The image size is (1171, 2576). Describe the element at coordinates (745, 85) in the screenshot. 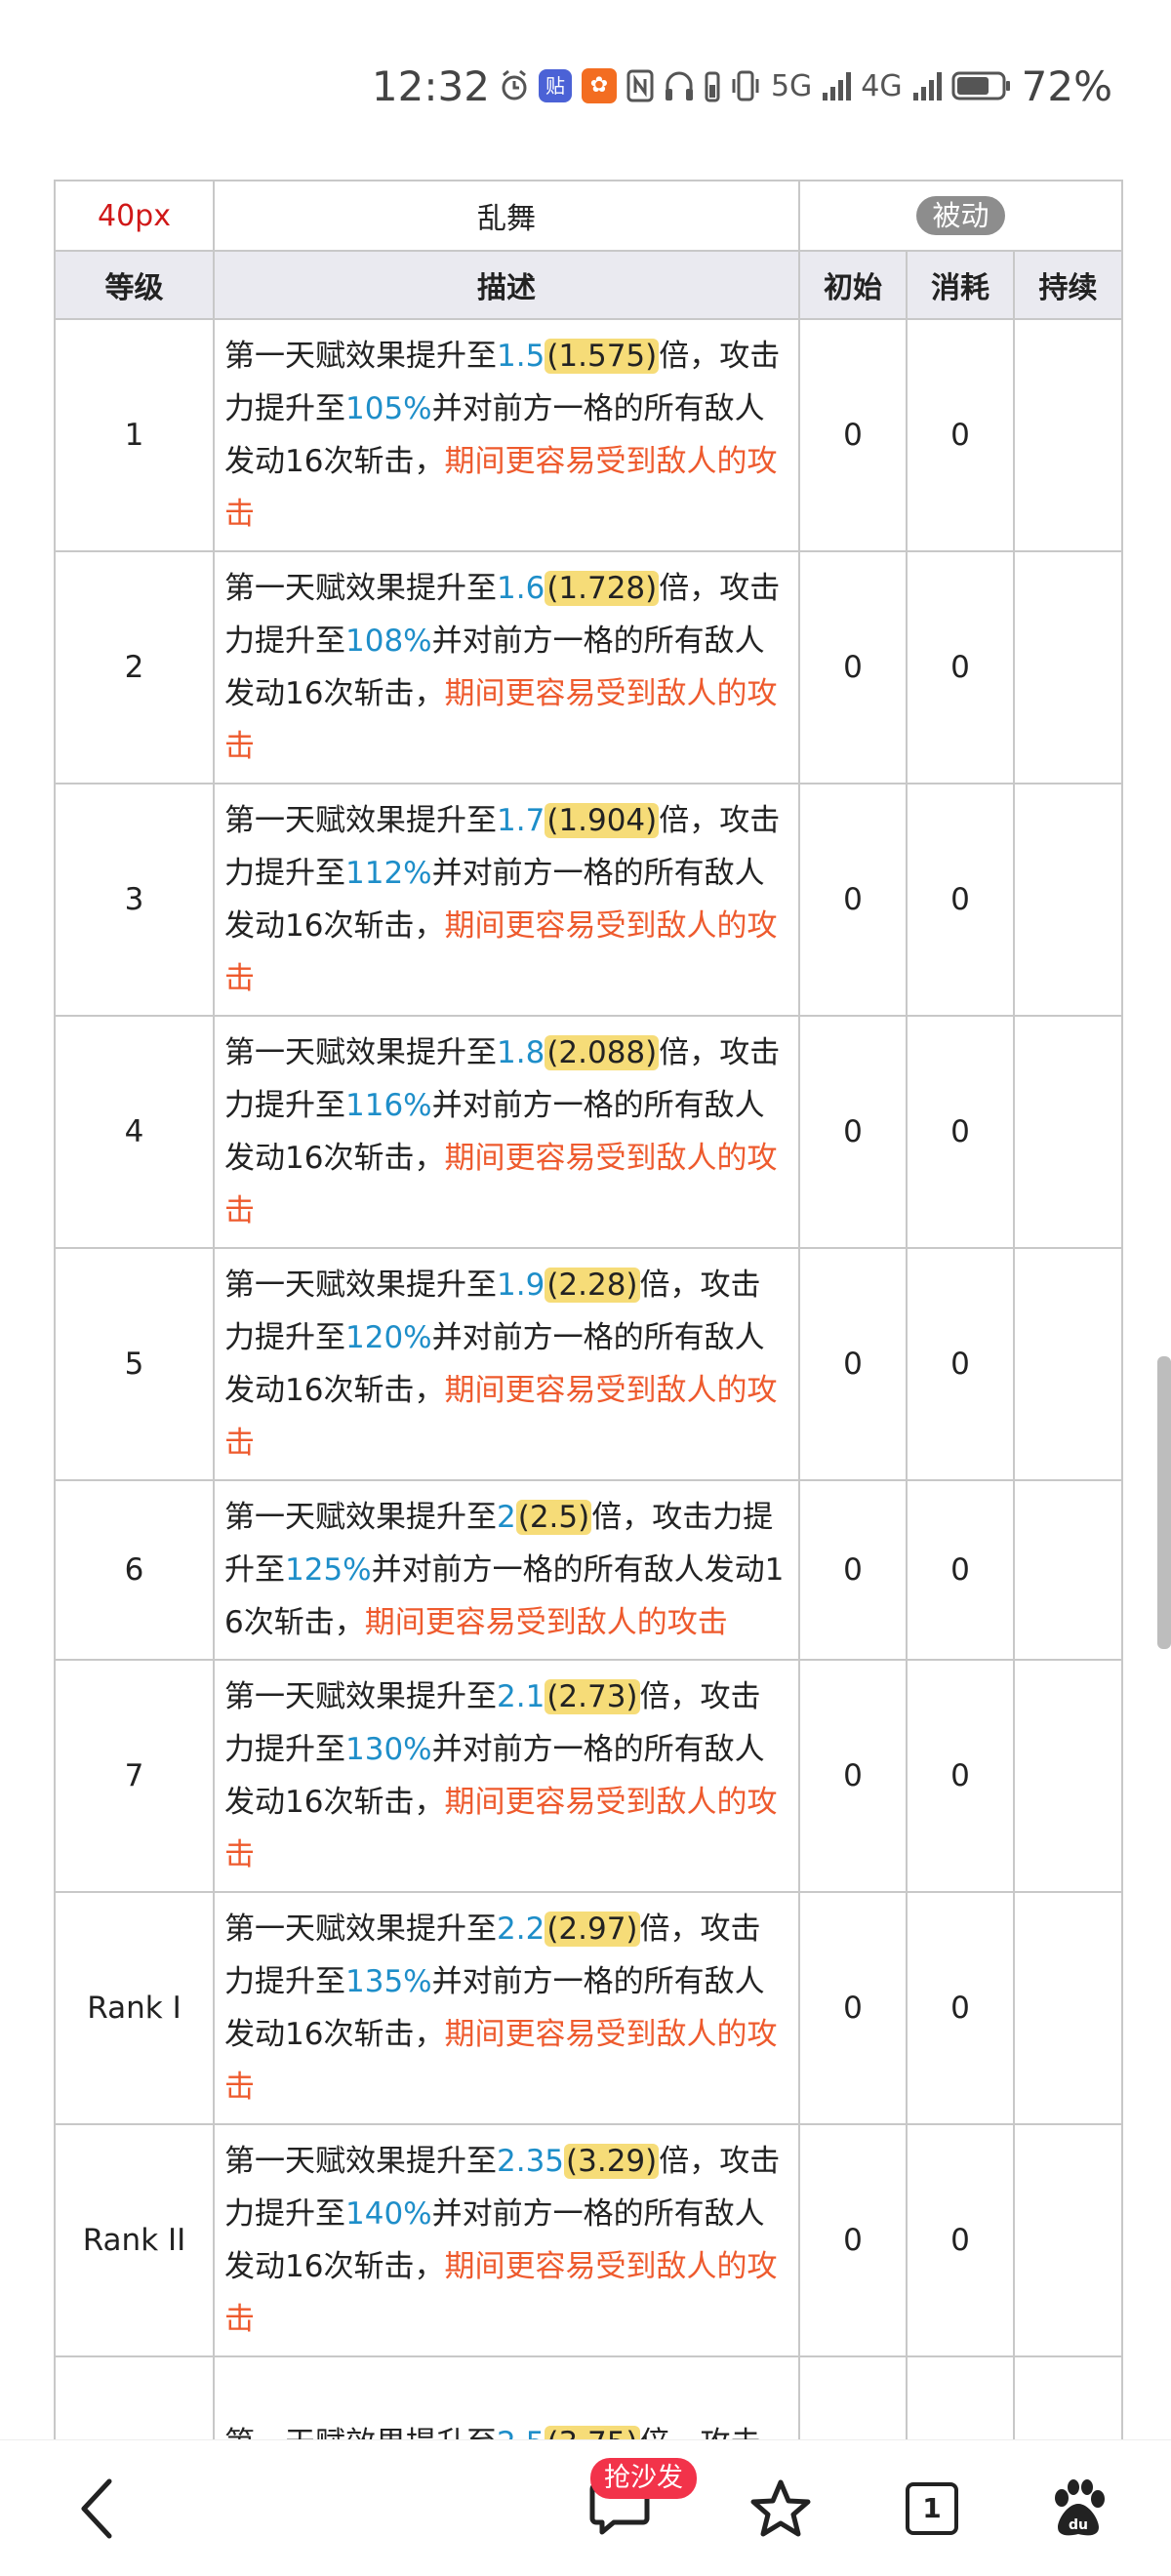

I see `vibrate-icon` at that location.